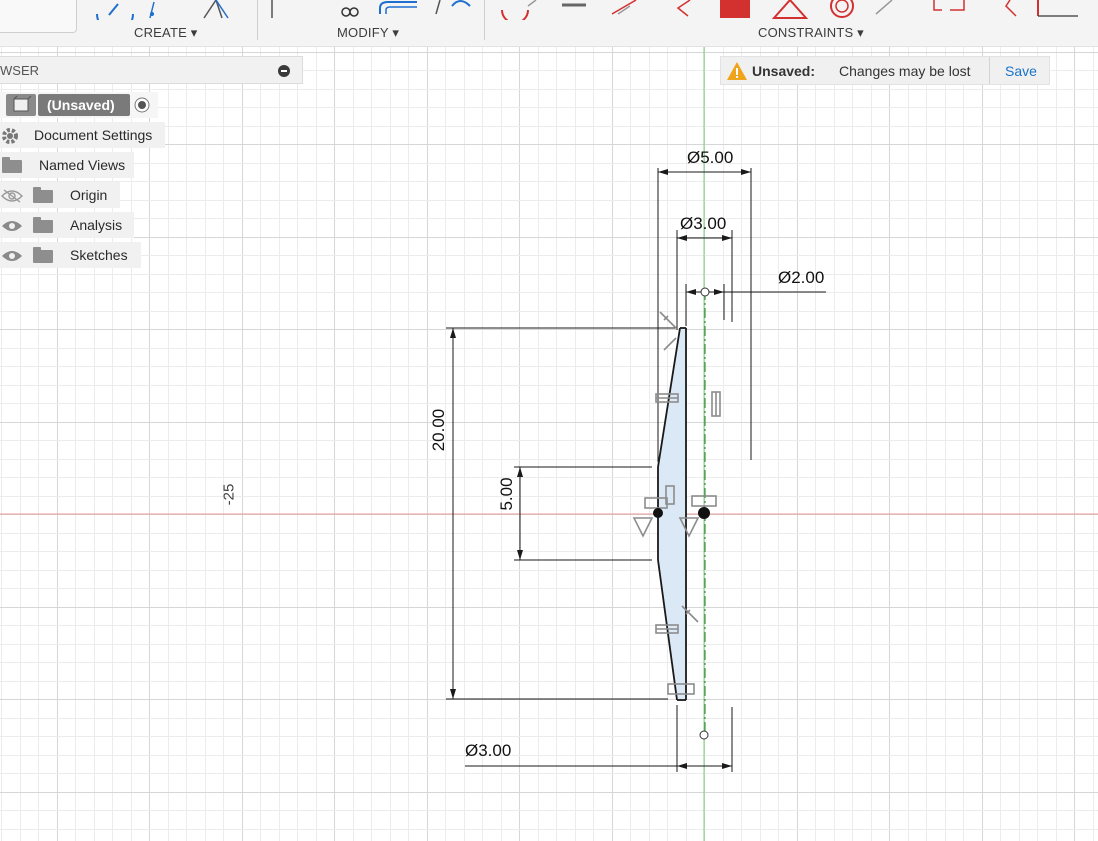 Image resolution: width=1098 pixels, height=841 pixels. What do you see at coordinates (507, 494) in the screenshot?
I see `dimension-height-5: 5.00` at bounding box center [507, 494].